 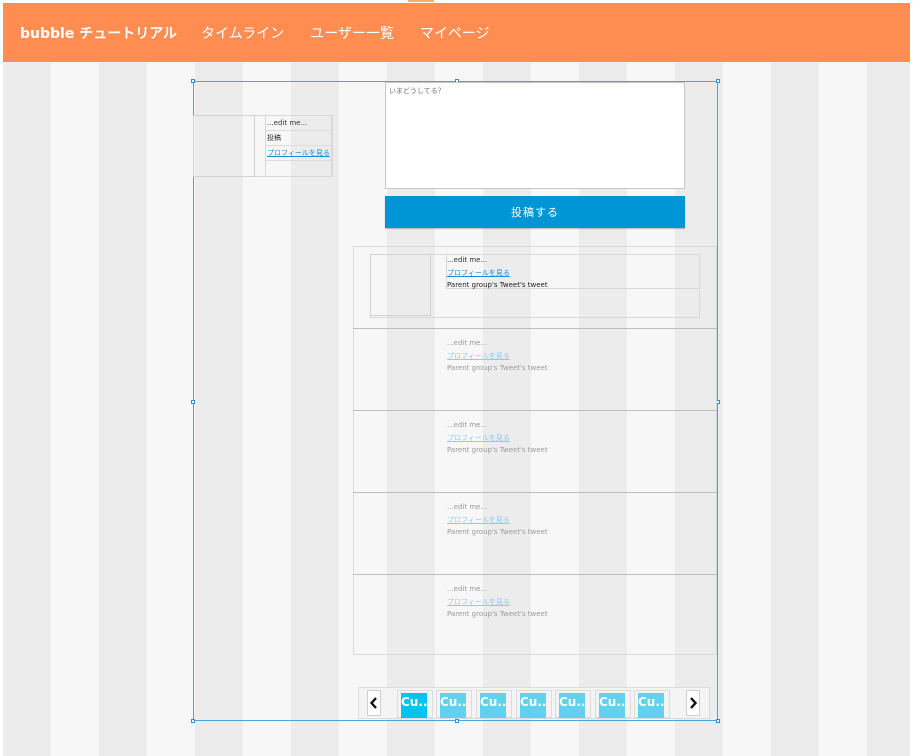 What do you see at coordinates (400, 285) in the screenshot?
I see `tweet-avatar` at bounding box center [400, 285].